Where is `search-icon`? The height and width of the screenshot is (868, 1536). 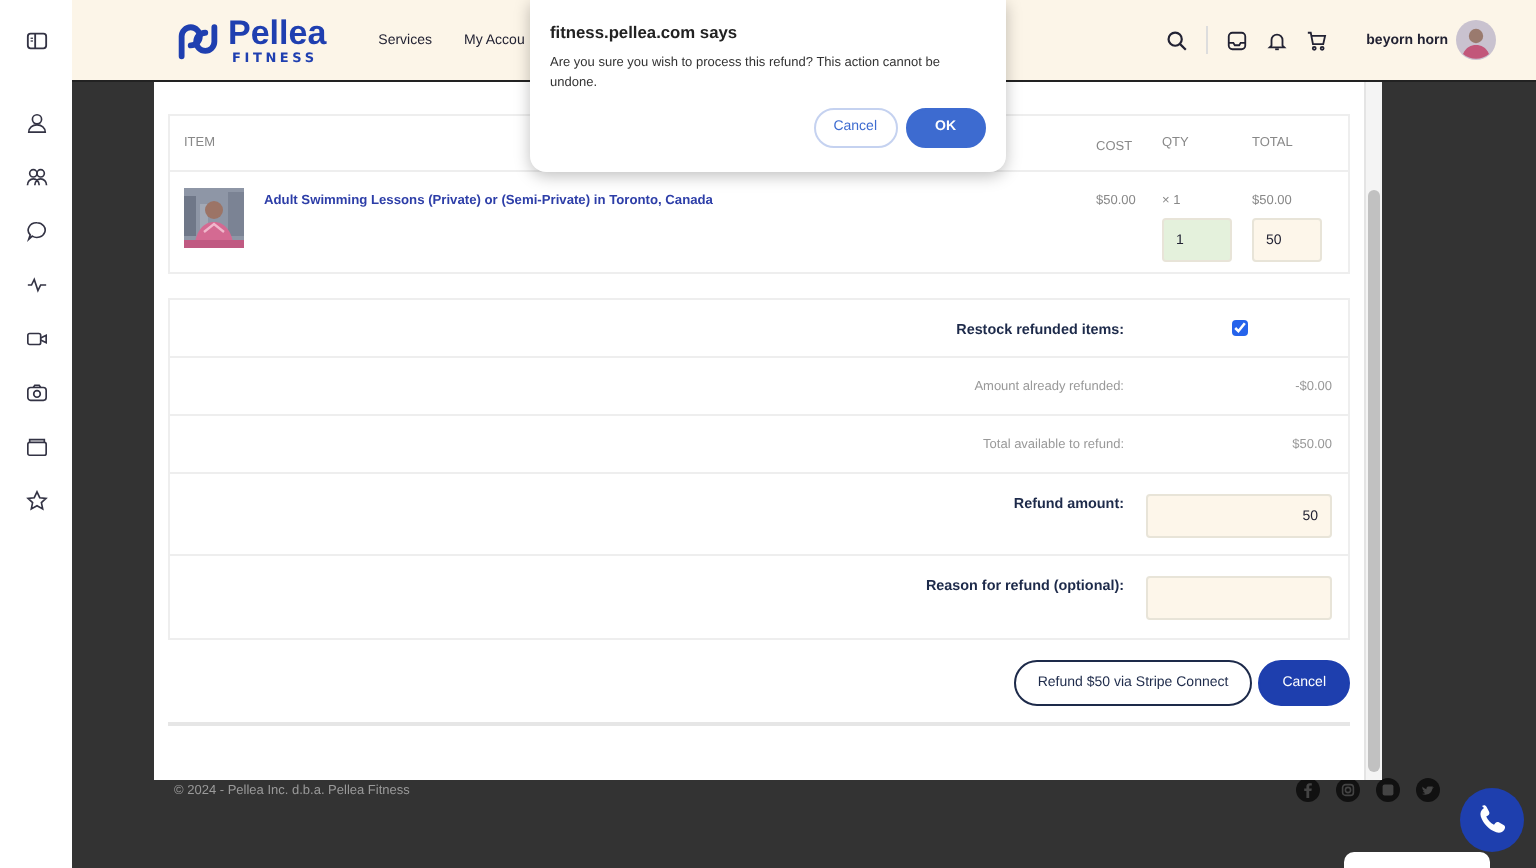 search-icon is located at coordinates (1177, 40).